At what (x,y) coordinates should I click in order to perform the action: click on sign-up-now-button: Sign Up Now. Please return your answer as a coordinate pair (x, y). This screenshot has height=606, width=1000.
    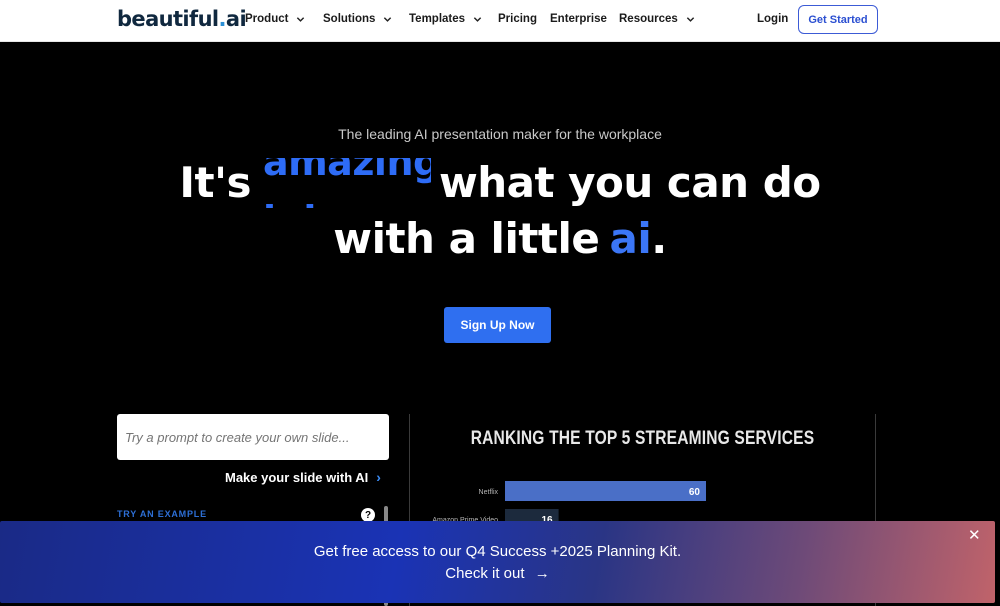
    Looking at the image, I should click on (497, 325).